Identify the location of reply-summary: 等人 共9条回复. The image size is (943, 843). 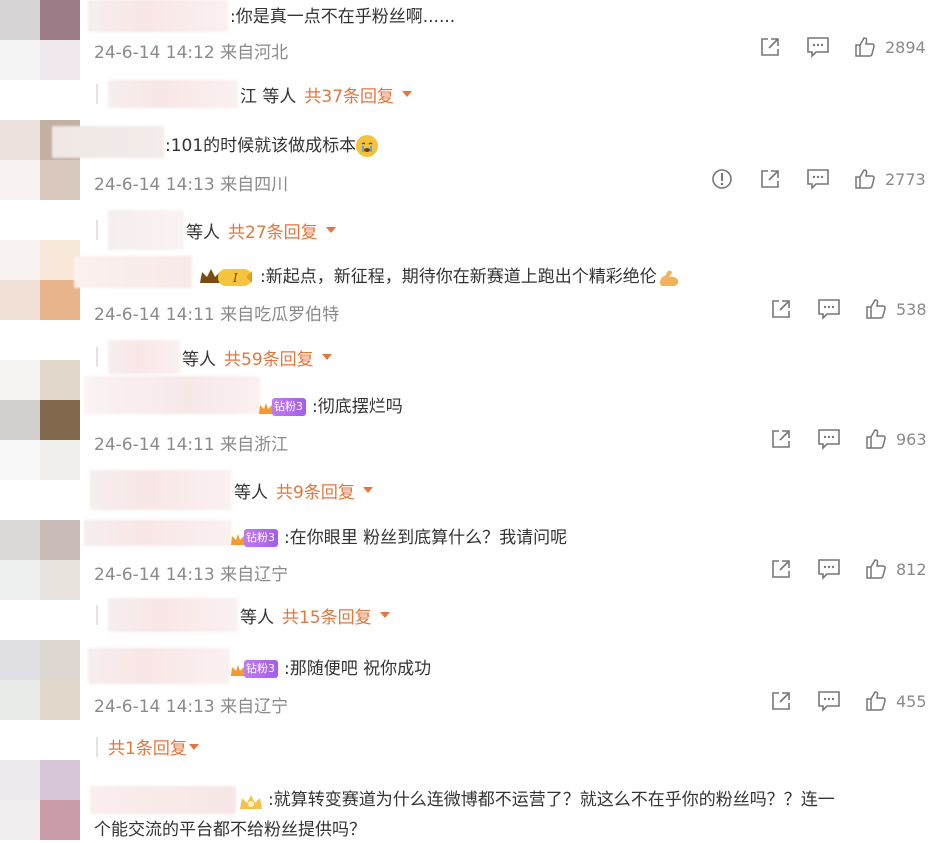
(231, 490).